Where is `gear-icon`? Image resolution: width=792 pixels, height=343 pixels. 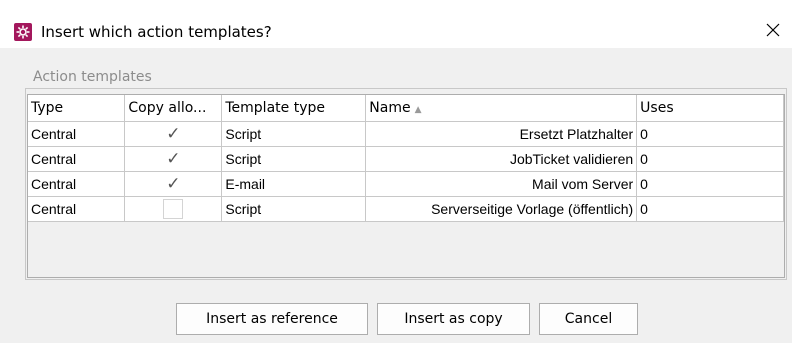
gear-icon is located at coordinates (23, 32).